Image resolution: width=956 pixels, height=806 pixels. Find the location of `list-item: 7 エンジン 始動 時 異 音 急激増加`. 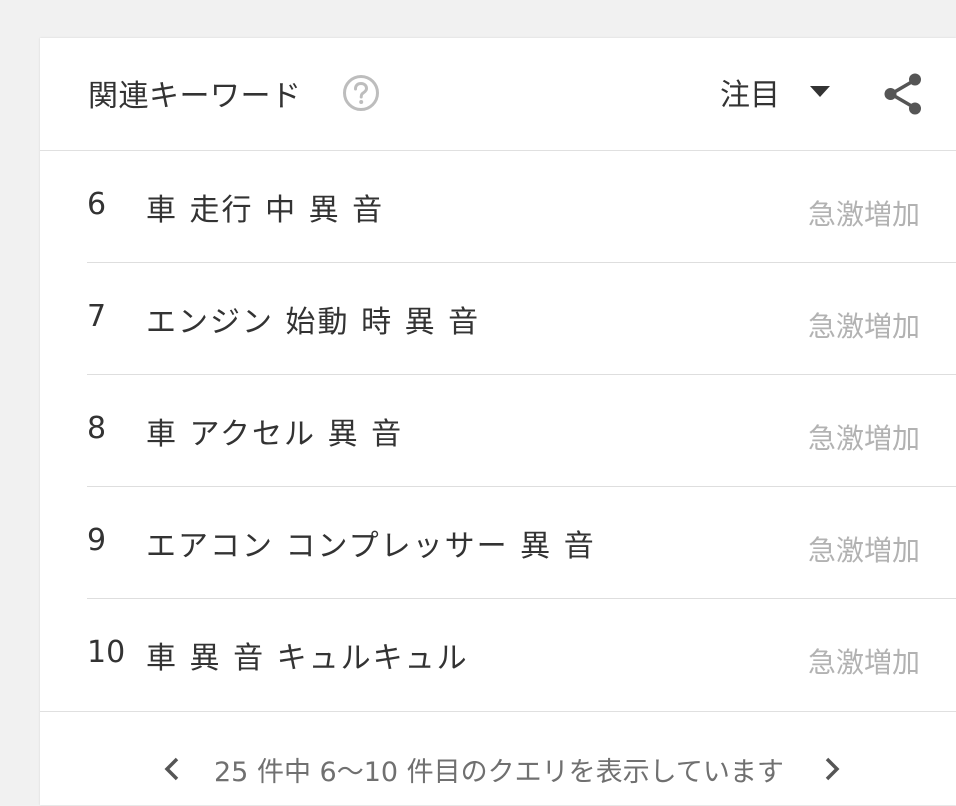

list-item: 7 エンジン 始動 時 異 音 急激増加 is located at coordinates (521, 319).